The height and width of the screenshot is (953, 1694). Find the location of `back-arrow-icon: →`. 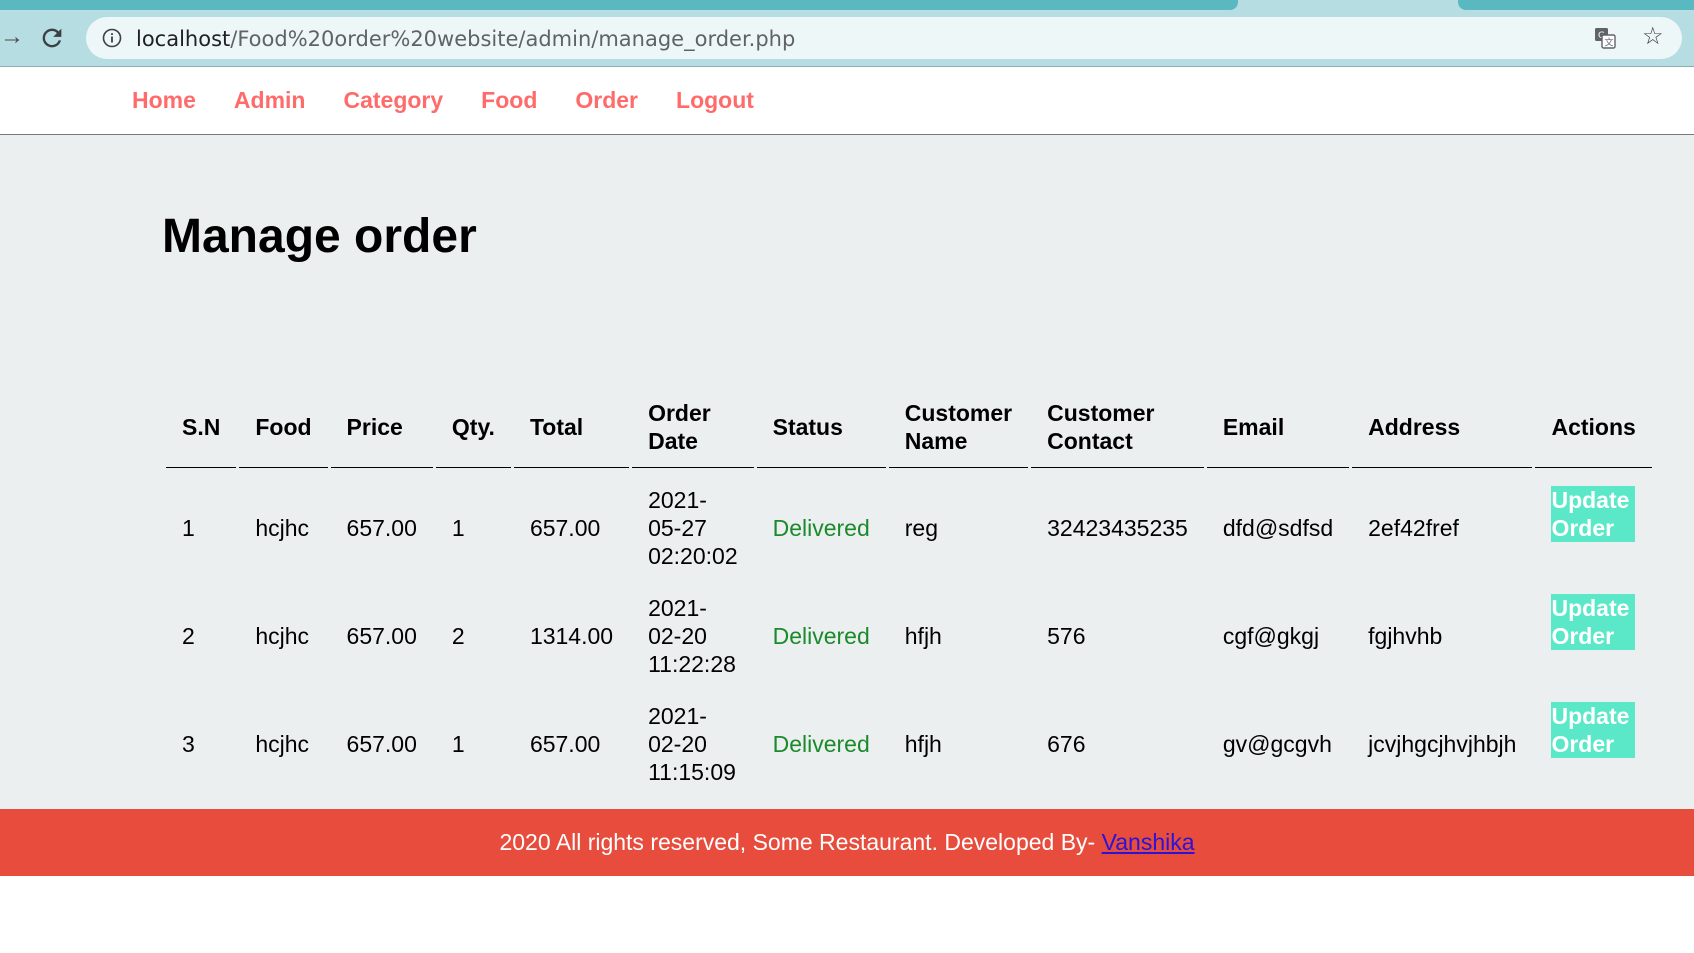

back-arrow-icon: → is located at coordinates (12, 37).